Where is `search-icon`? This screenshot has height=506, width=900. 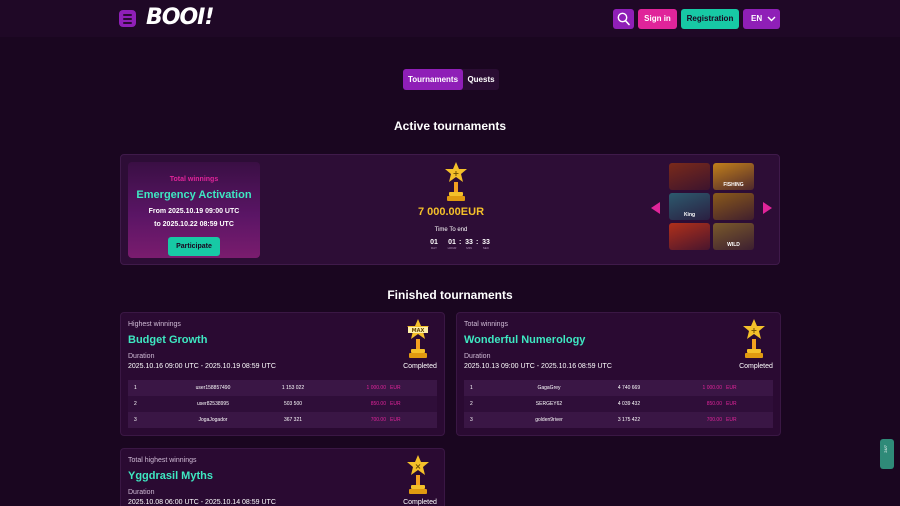
search-icon is located at coordinates (623, 19).